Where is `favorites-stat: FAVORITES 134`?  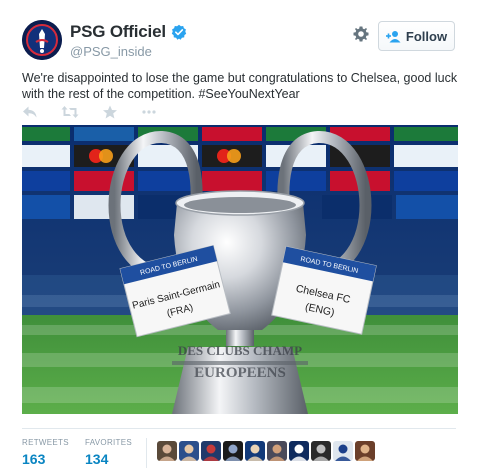 favorites-stat: FAVORITES 134 is located at coordinates (108, 452).